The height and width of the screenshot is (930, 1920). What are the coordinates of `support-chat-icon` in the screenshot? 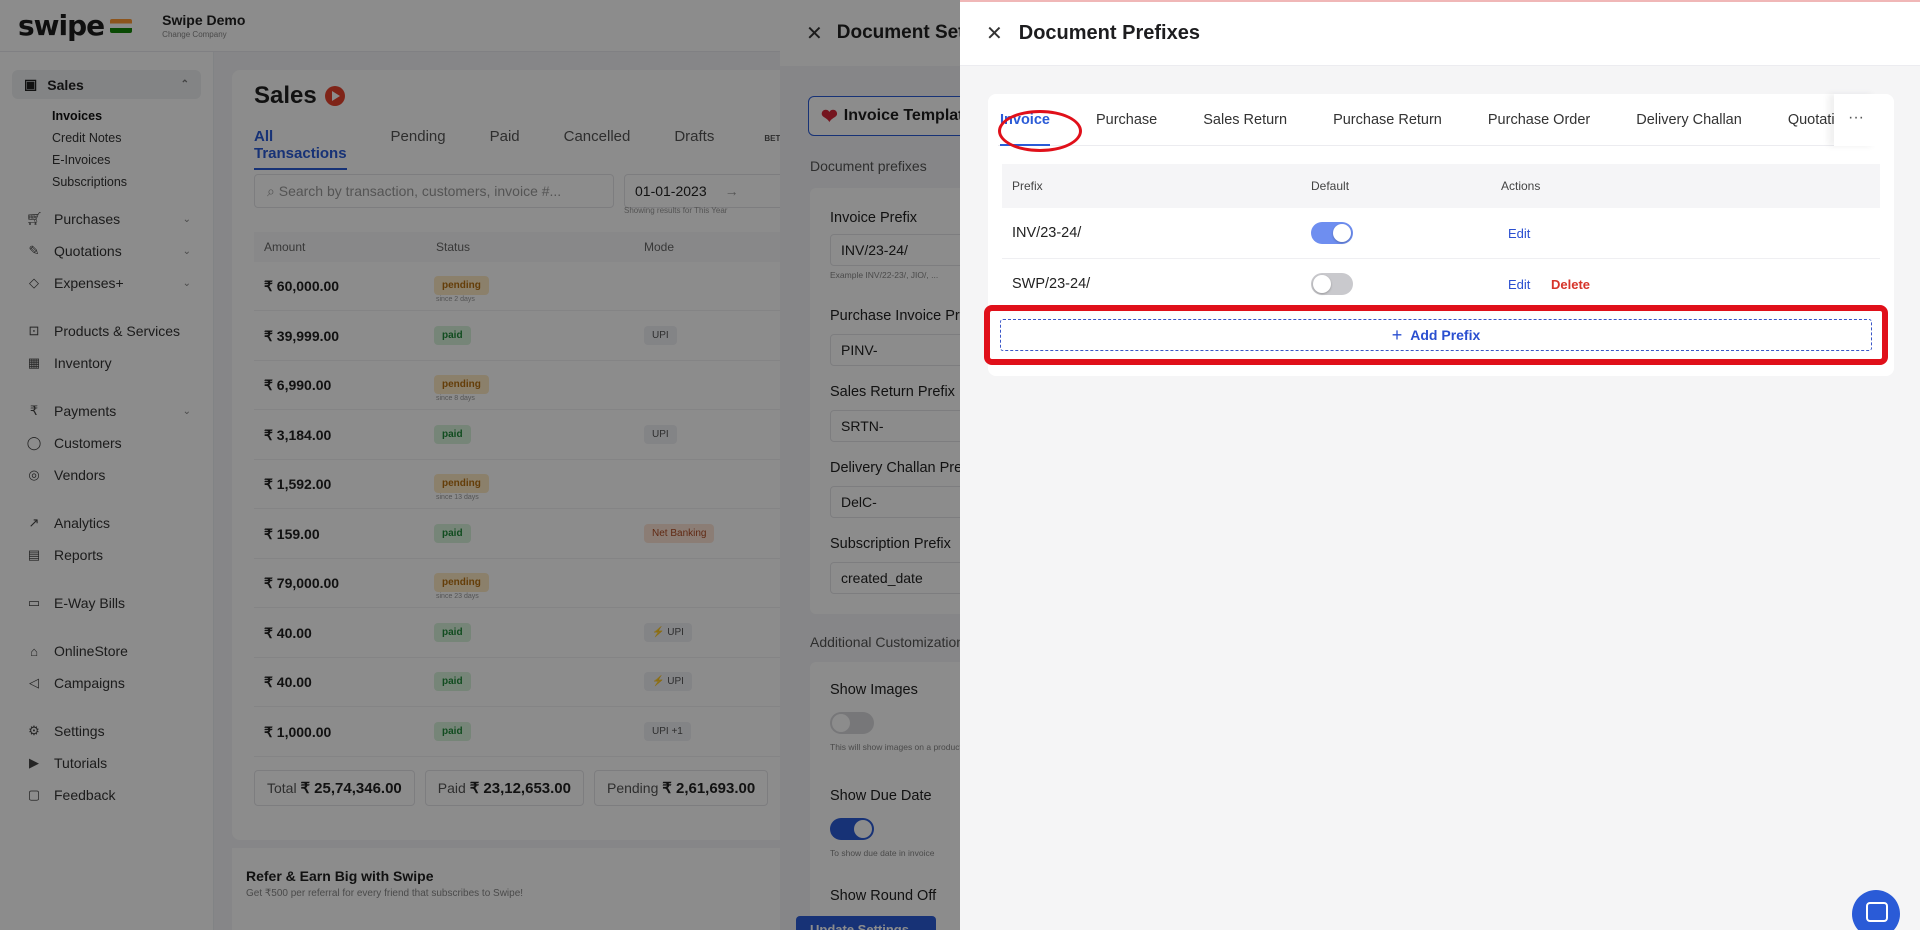 It's located at (1876, 910).